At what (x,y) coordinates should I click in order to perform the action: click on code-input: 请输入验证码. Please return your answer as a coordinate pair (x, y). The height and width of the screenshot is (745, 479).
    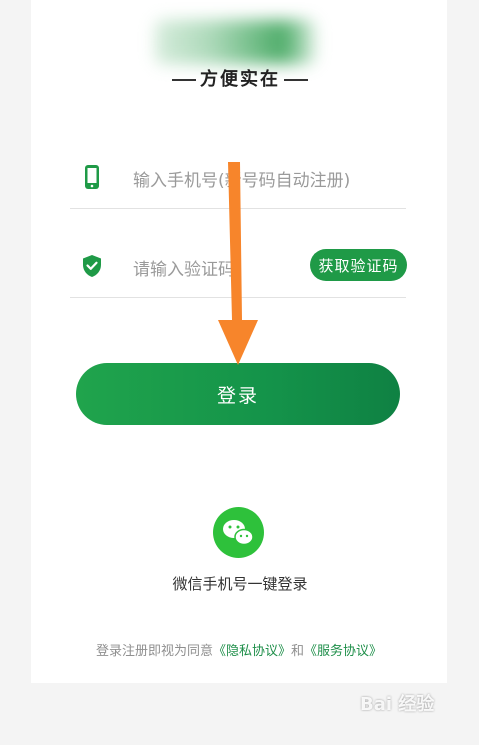
    Looking at the image, I should click on (184, 267).